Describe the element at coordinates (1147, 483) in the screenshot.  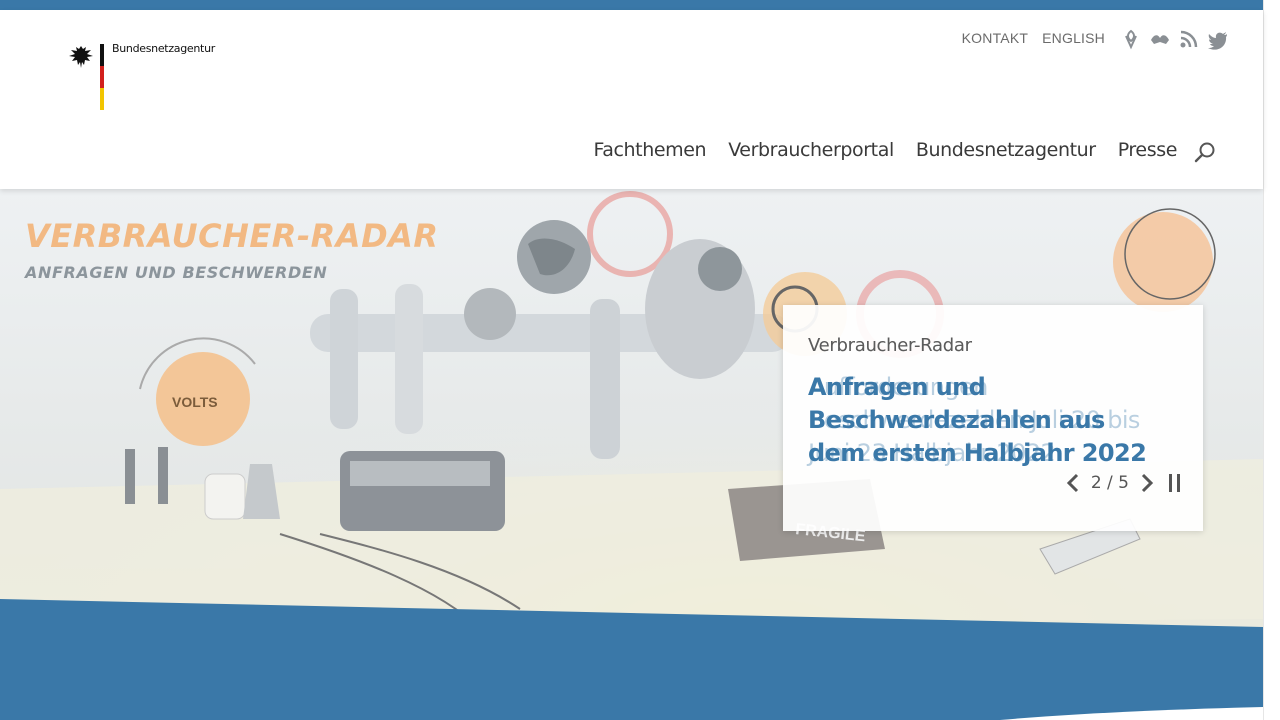
I see `next-slide-icon` at that location.